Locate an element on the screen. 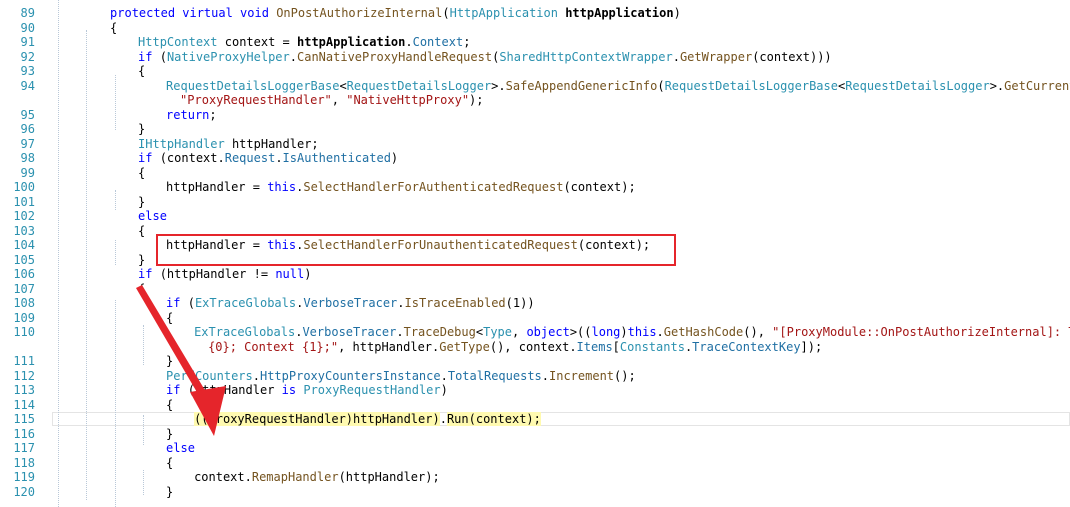 The width and height of the screenshot is (1070, 507). code-text: else is located at coordinates (152, 216).